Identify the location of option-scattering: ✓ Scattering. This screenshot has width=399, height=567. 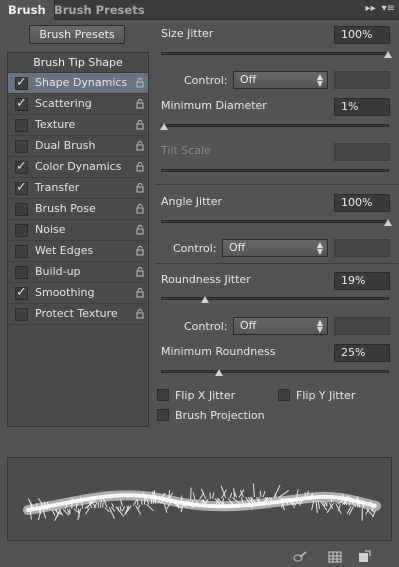
(78, 104).